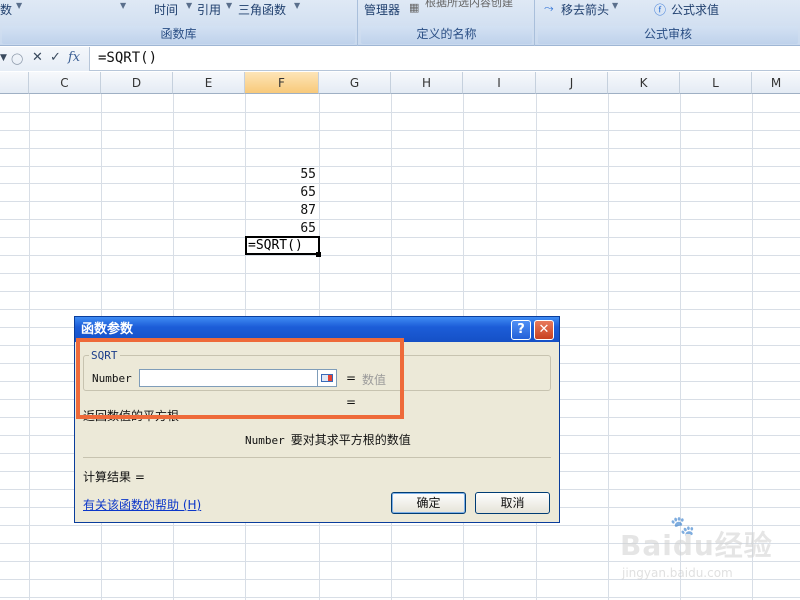 The width and height of the screenshot is (800, 600). Describe the element at coordinates (414, 7) in the screenshot. I see `create-from-selection-icon: ▦` at that location.